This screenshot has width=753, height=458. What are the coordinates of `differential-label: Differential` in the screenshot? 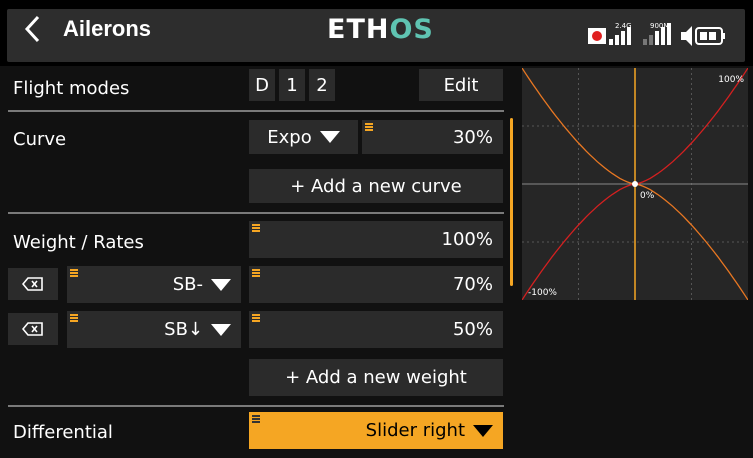 It's located at (63, 432).